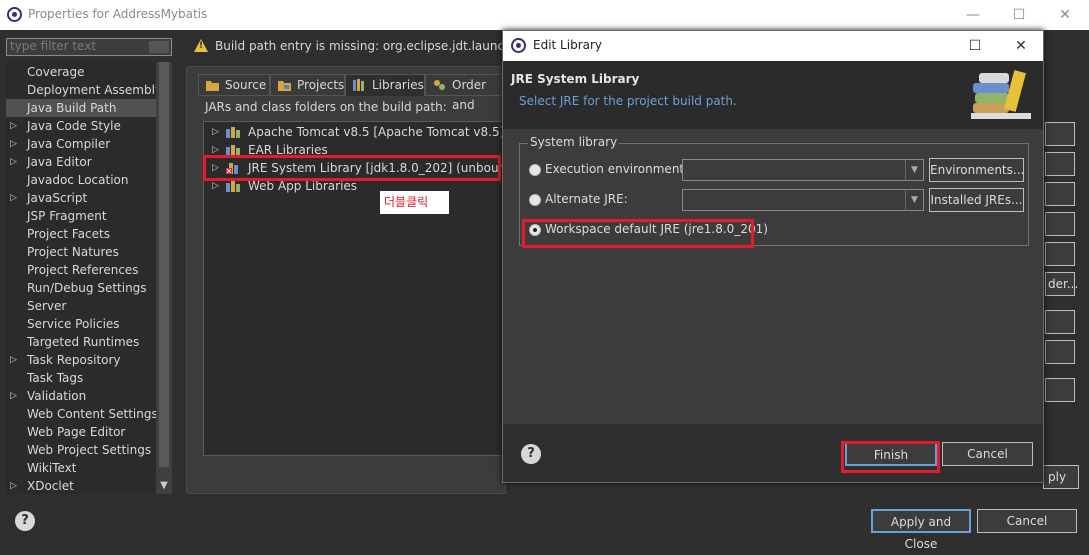 The width and height of the screenshot is (1089, 555). Describe the element at coordinates (68, 234) in the screenshot. I see `sidebar-item-label: Project Facets` at that location.